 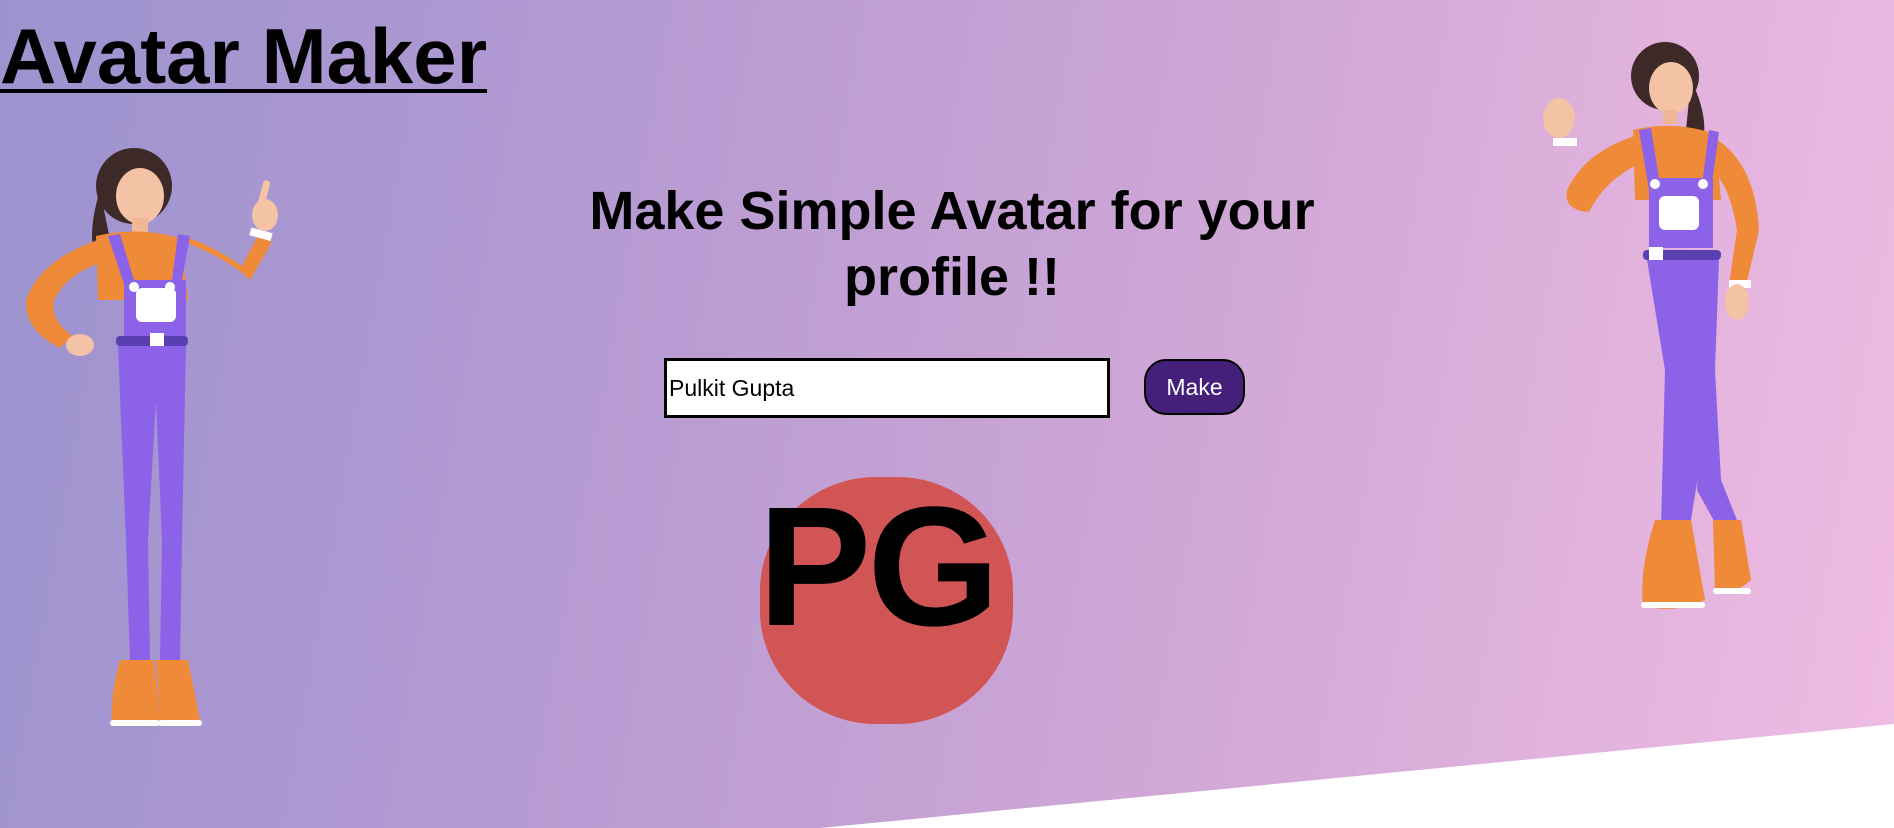 I want to click on app-title: Avatar Maker, so click(x=244, y=56).